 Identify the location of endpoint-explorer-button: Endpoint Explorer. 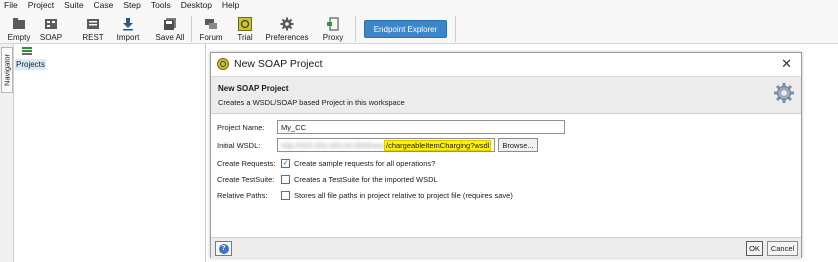
(405, 29).